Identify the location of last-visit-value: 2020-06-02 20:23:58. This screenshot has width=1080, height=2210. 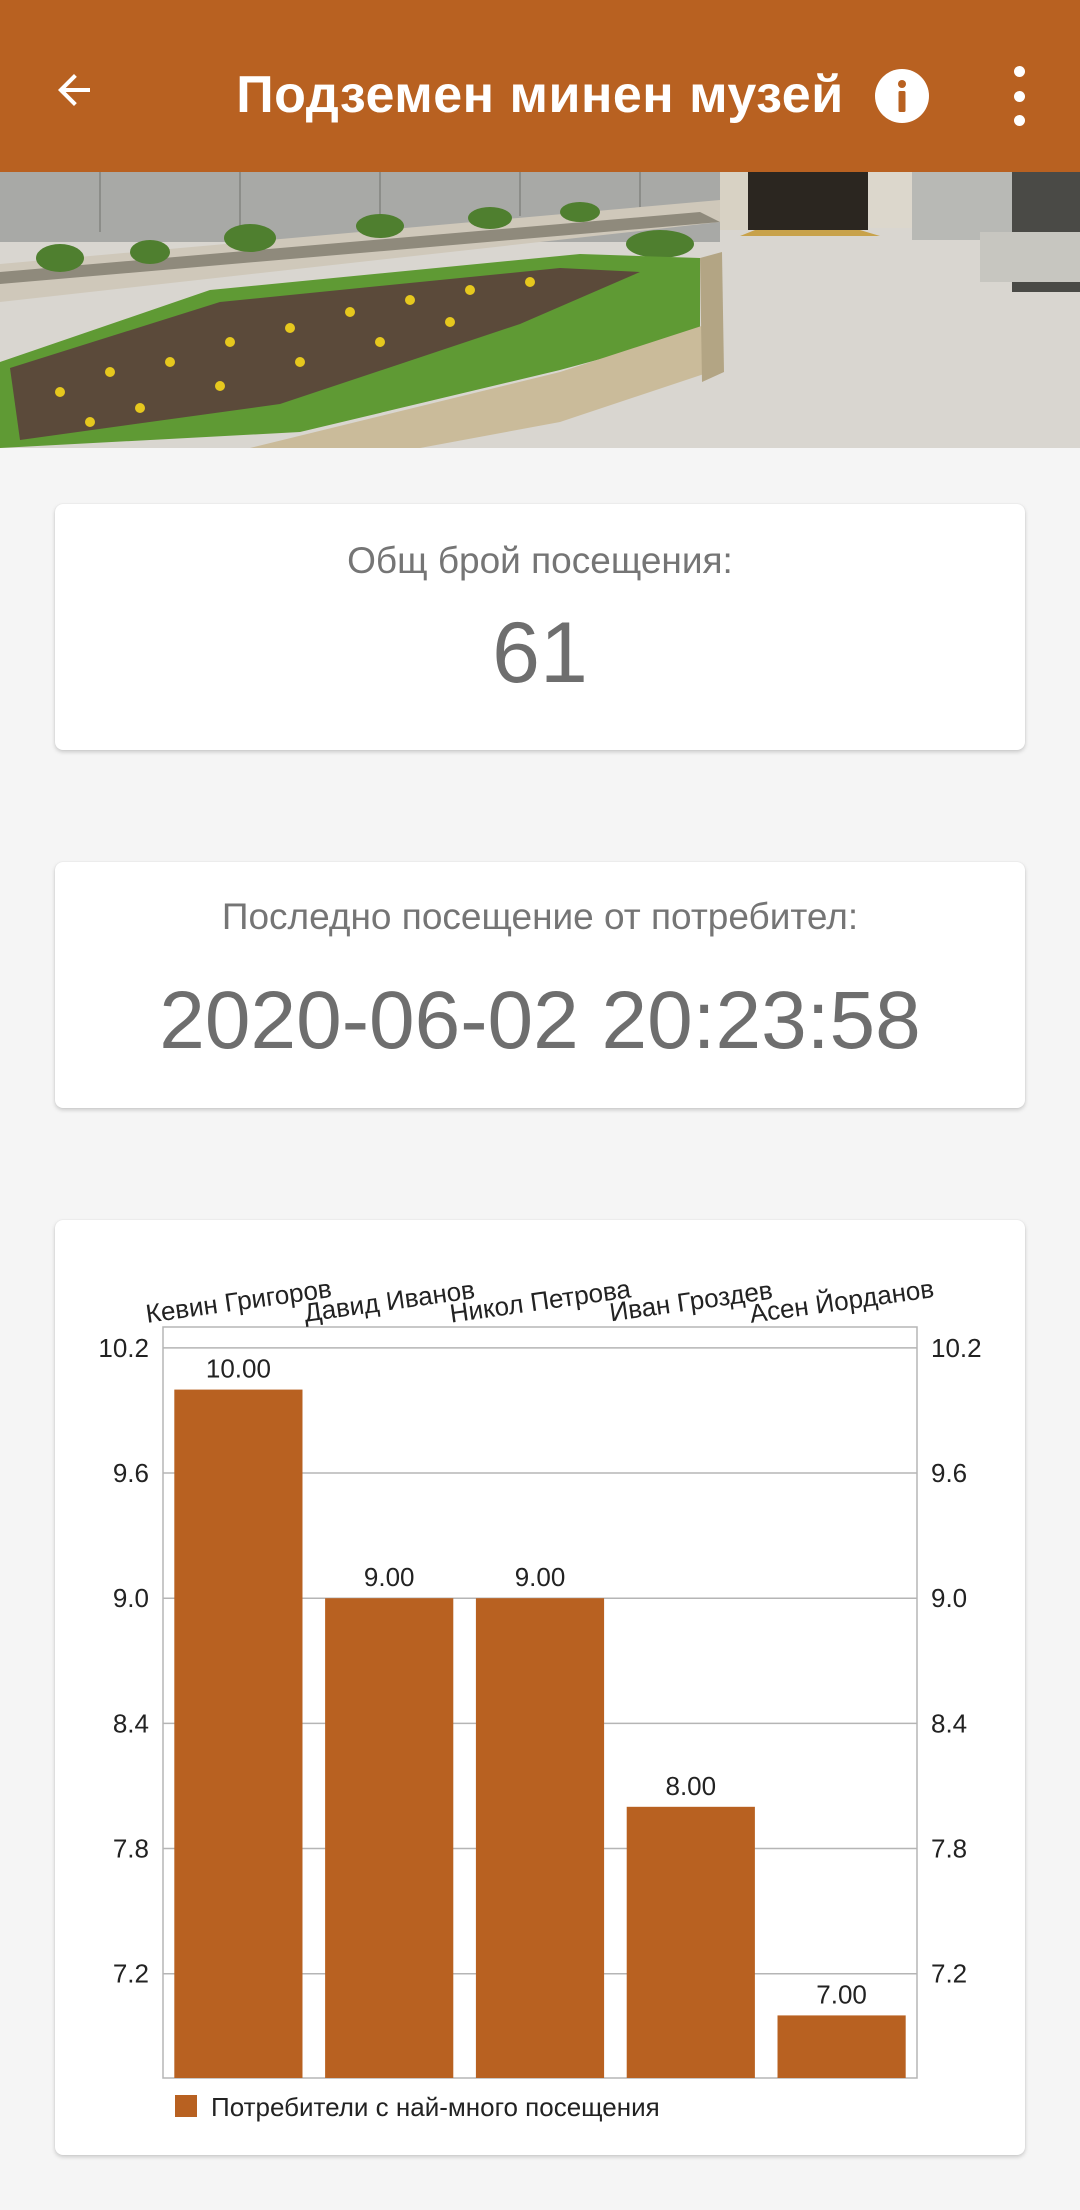
(540, 1020).